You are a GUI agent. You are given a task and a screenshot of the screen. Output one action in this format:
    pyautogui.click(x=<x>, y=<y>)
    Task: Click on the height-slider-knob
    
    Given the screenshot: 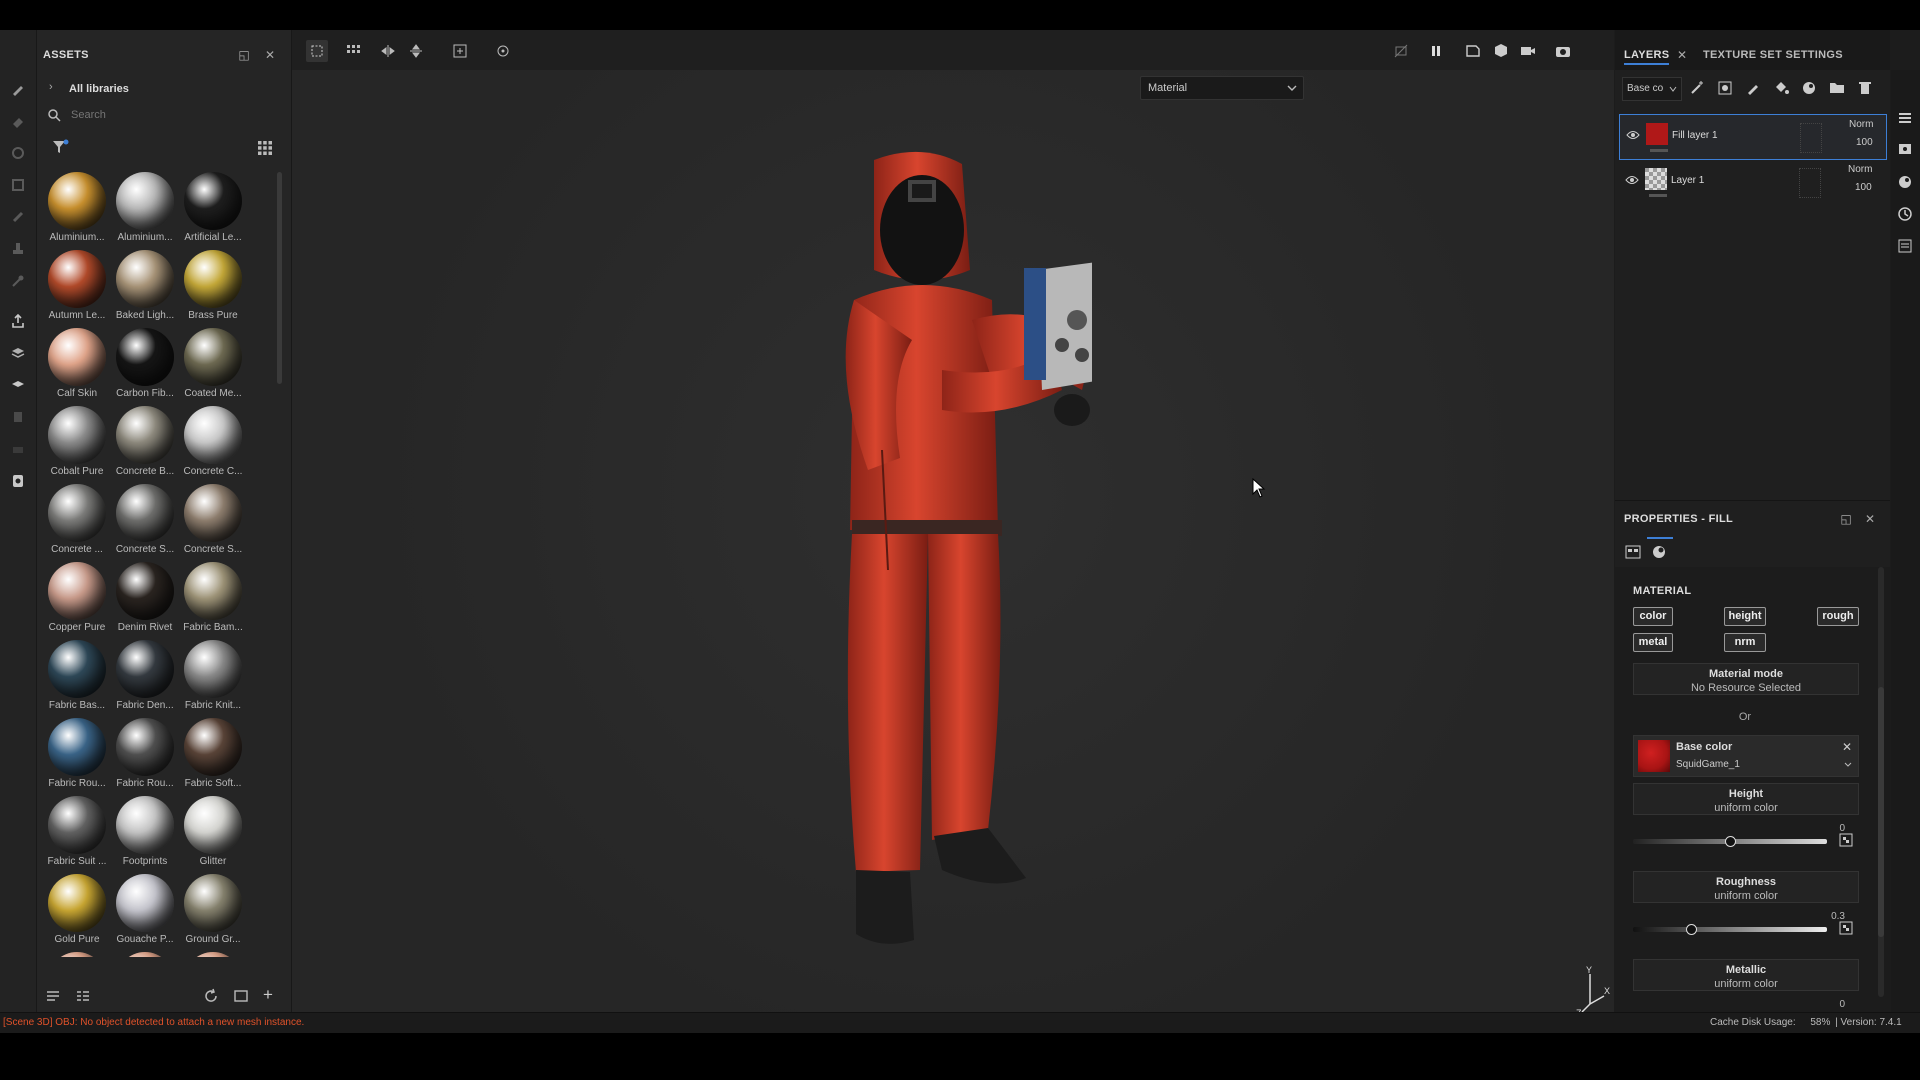 What is the action you would take?
    pyautogui.click(x=1730, y=841)
    